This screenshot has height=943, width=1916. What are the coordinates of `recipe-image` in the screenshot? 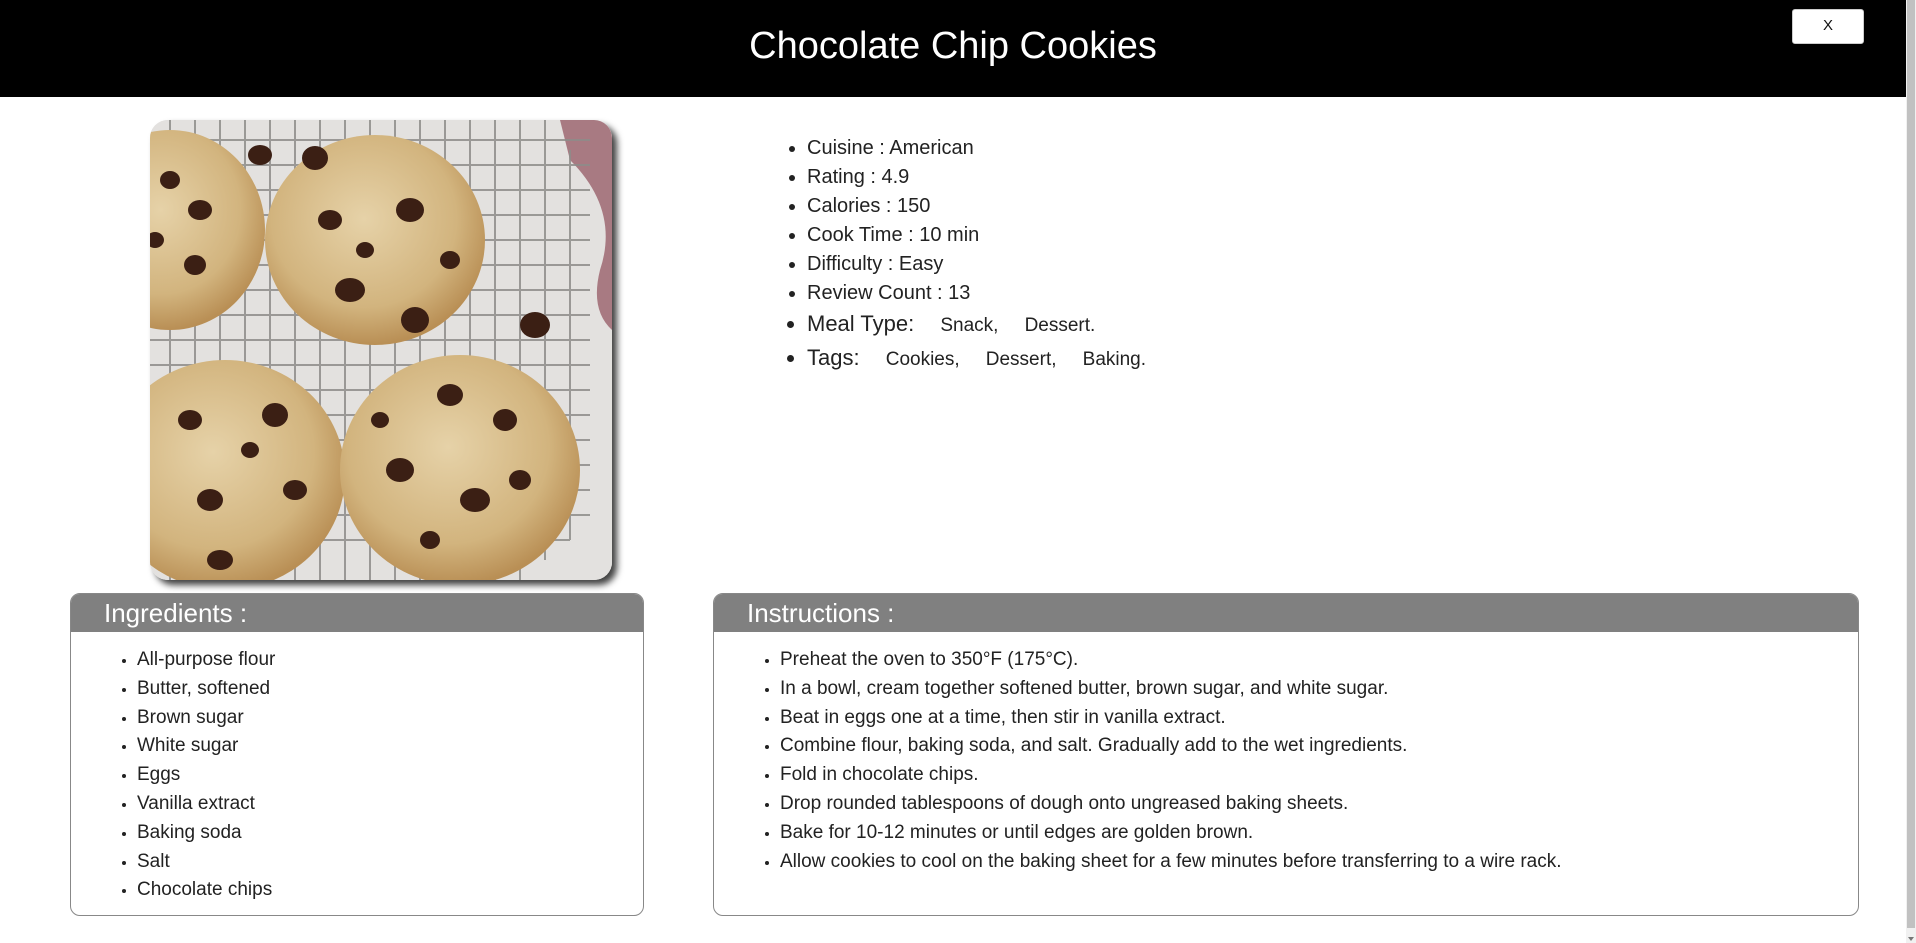 It's located at (381, 350).